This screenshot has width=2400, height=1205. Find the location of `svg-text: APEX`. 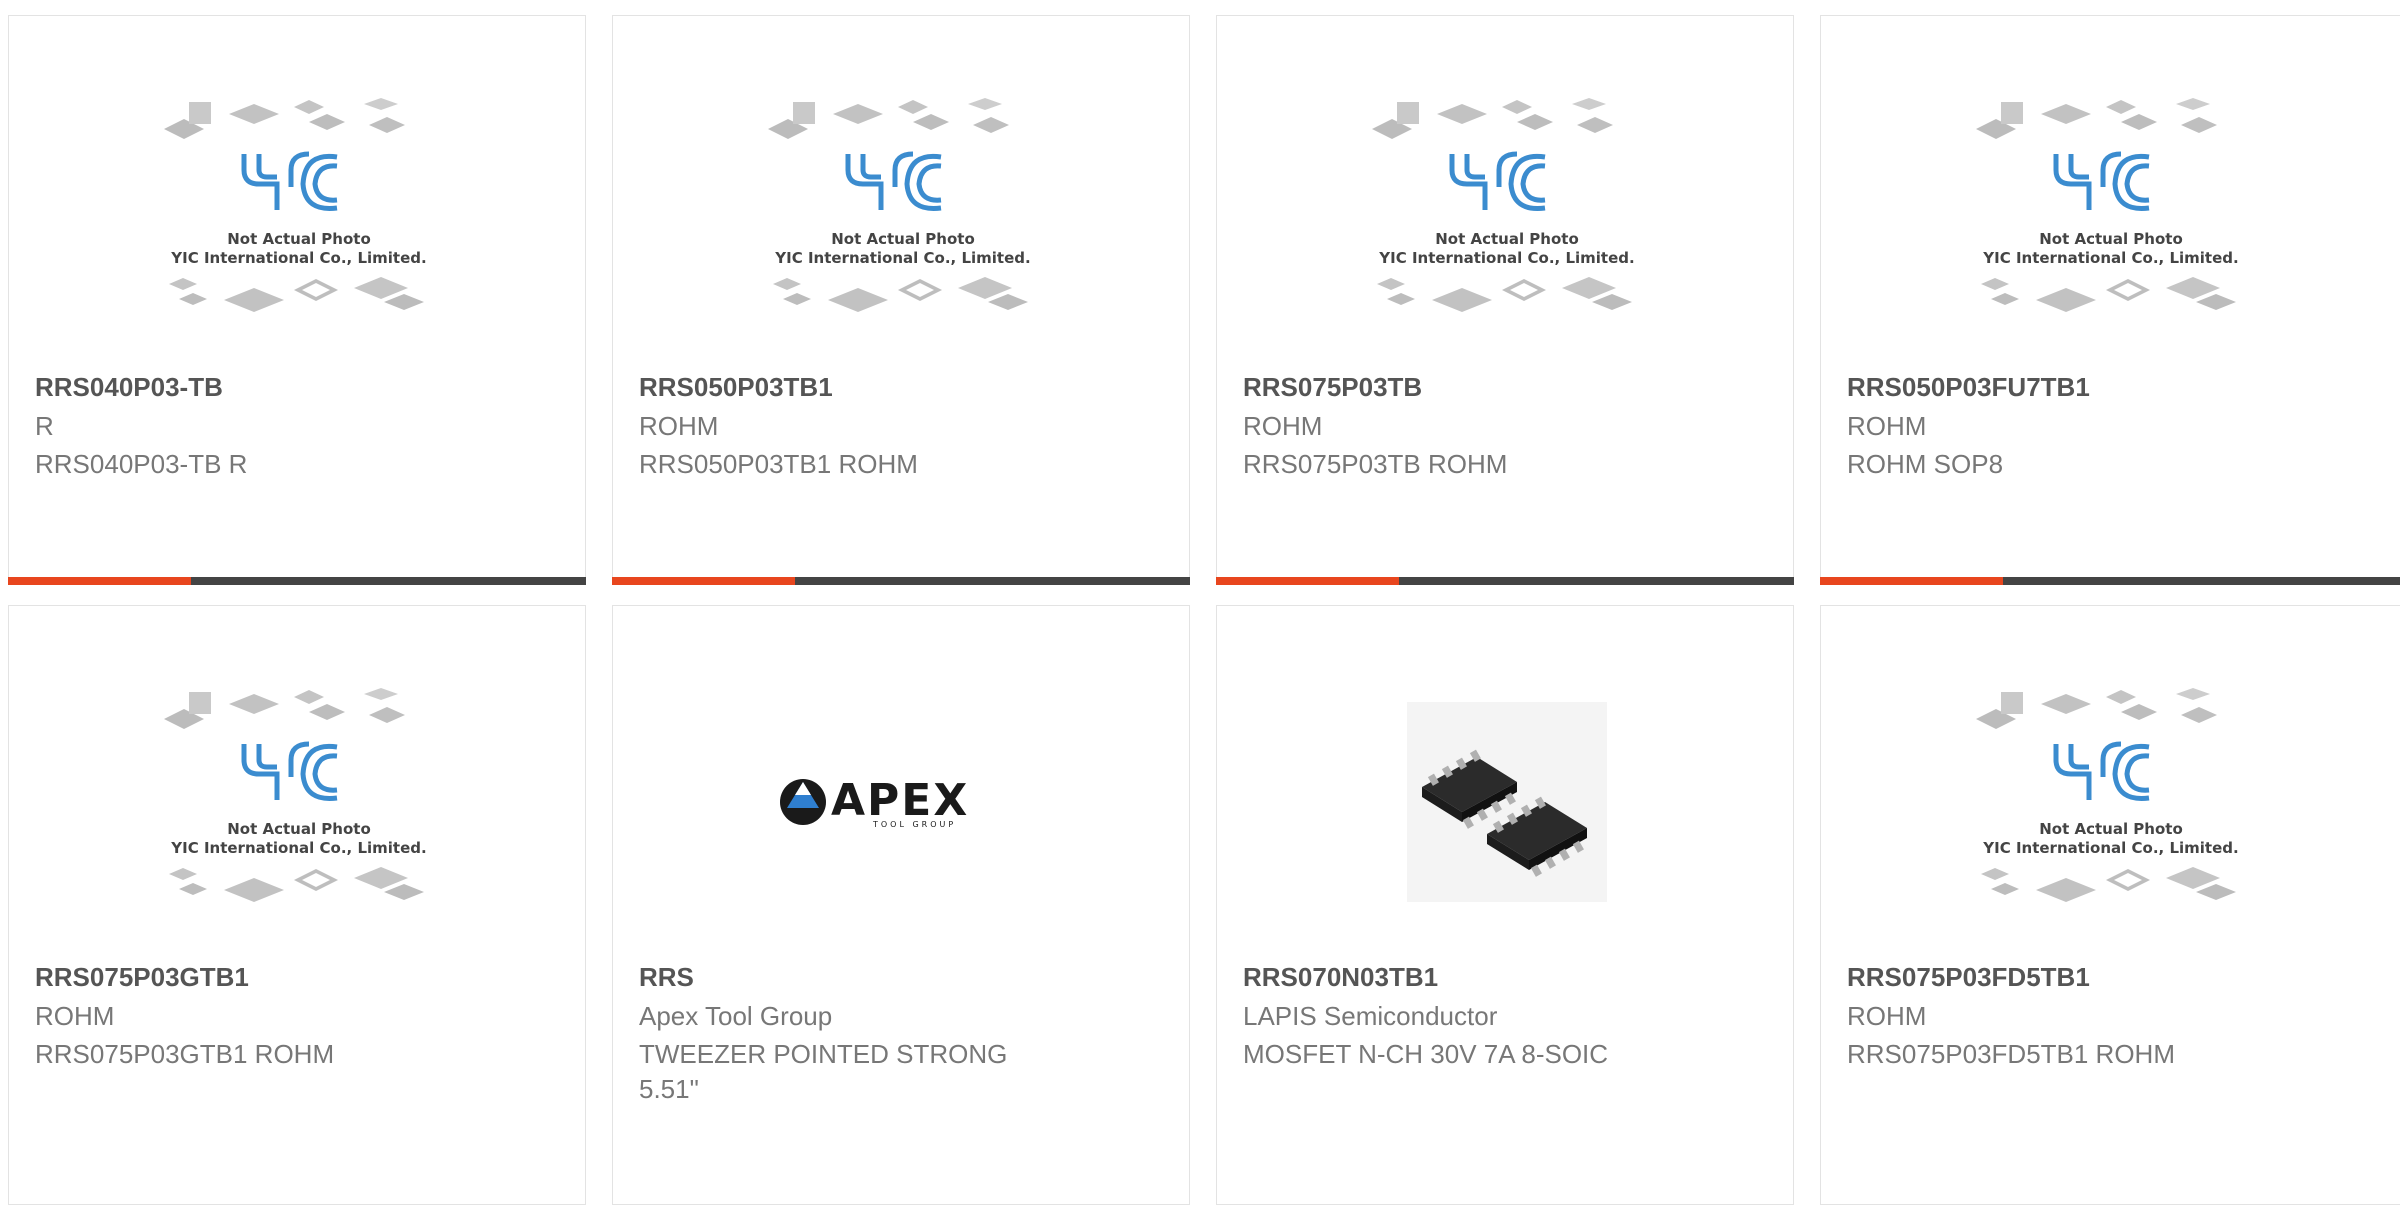

svg-text: APEX is located at coordinates (900, 800).